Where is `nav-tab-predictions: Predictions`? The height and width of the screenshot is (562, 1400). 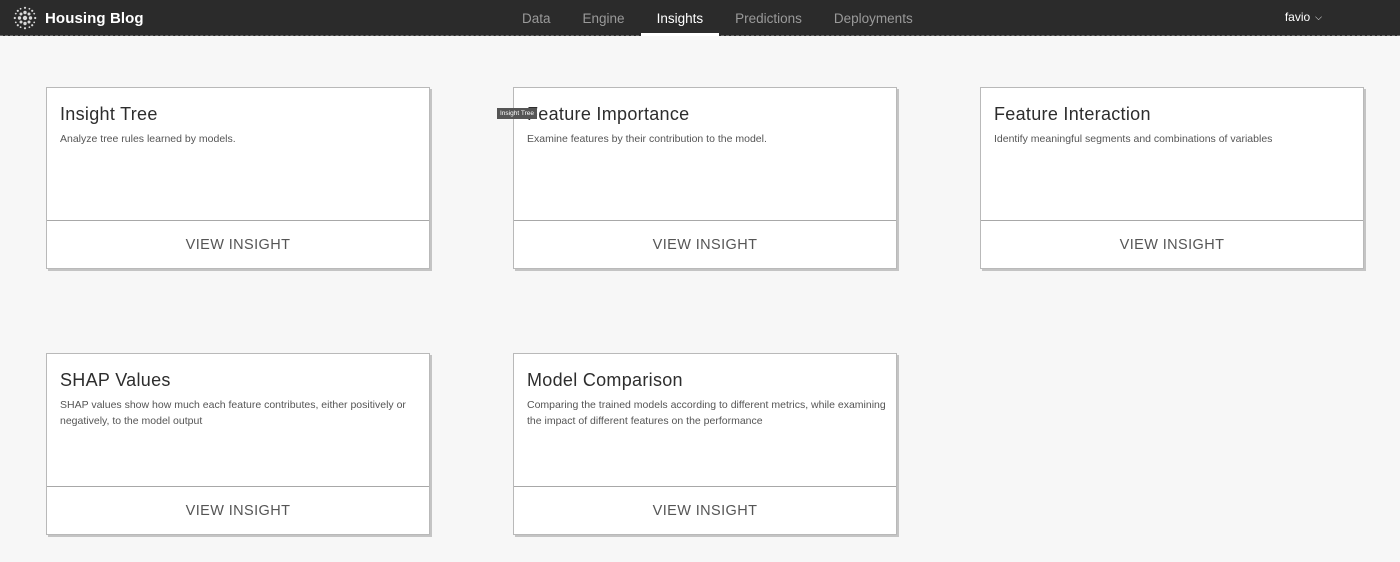
nav-tab-predictions: Predictions is located at coordinates (768, 18).